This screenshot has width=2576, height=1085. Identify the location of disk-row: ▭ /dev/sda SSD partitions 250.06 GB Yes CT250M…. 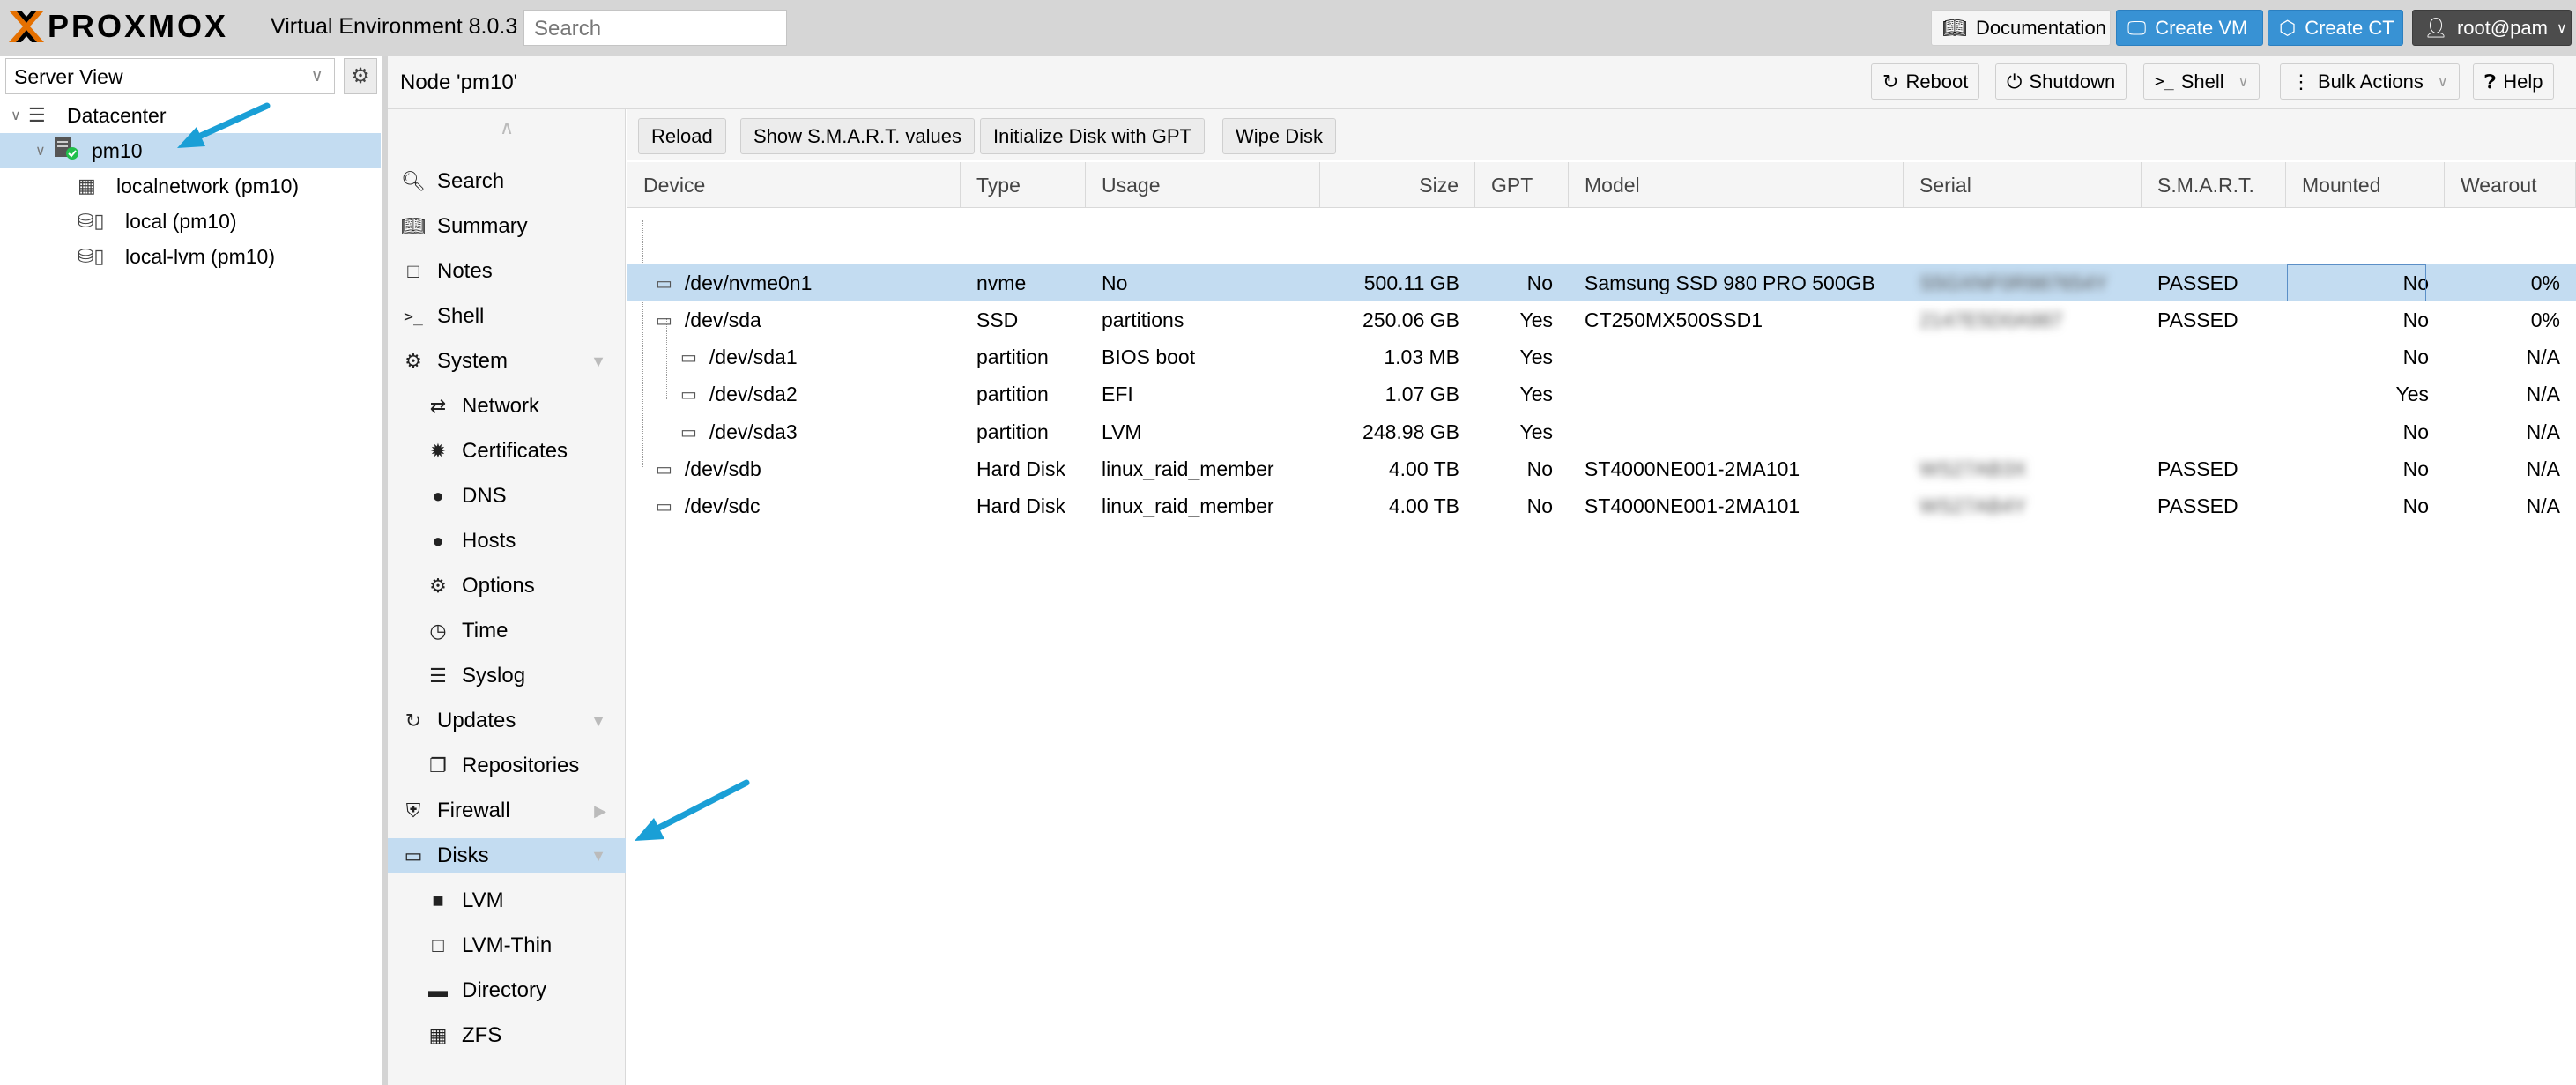
(1601, 319).